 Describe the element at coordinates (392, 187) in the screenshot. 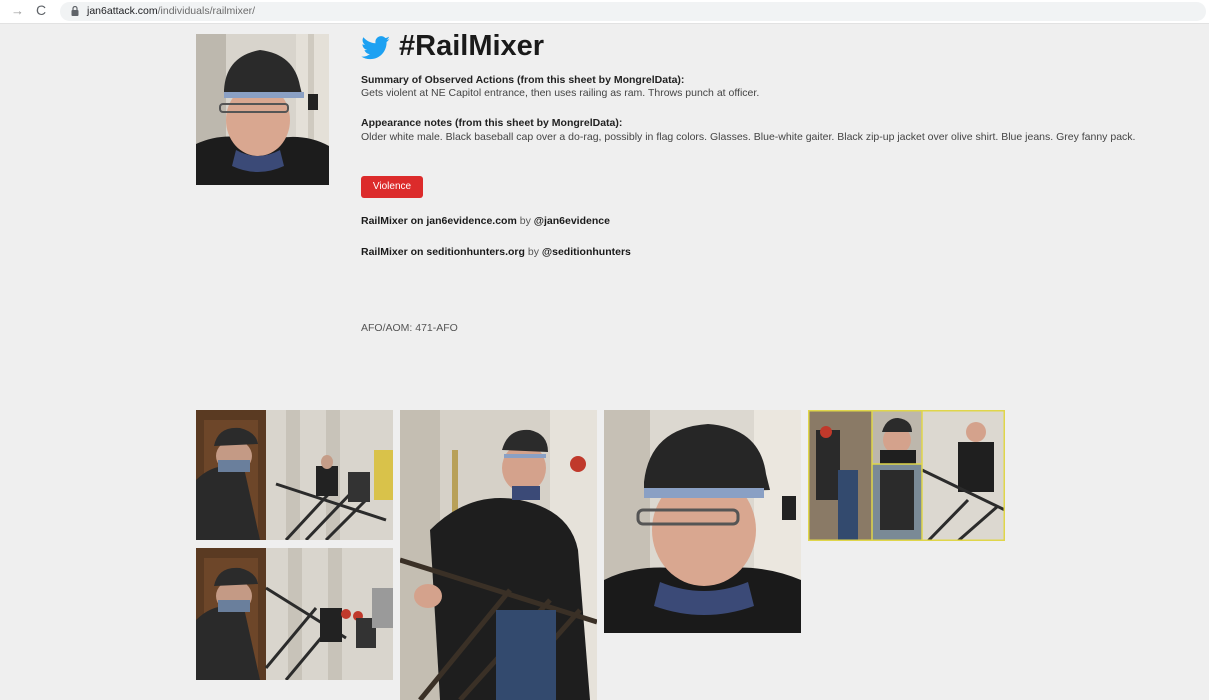

I see `violence-tag-button: Violence` at that location.